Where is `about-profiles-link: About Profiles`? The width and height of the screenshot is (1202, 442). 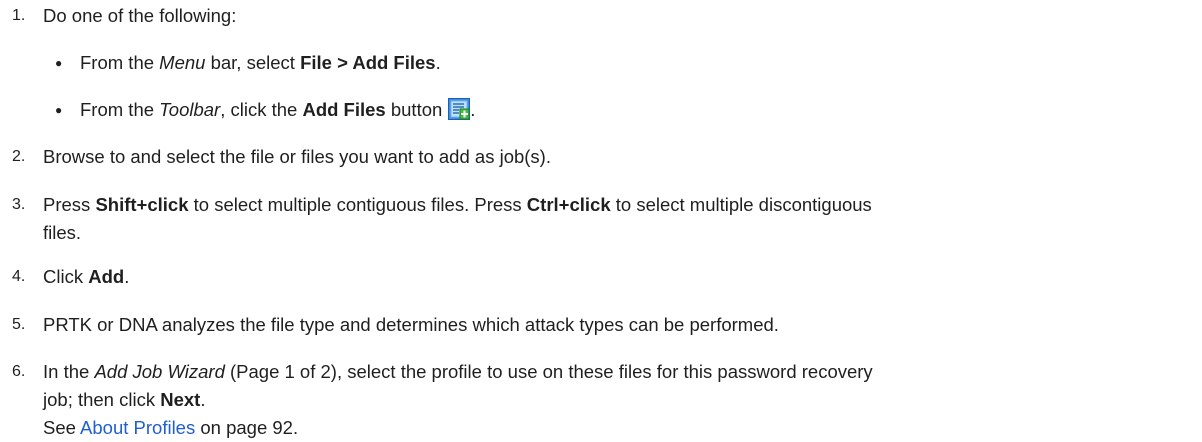 about-profiles-link: About Profiles is located at coordinates (137, 427).